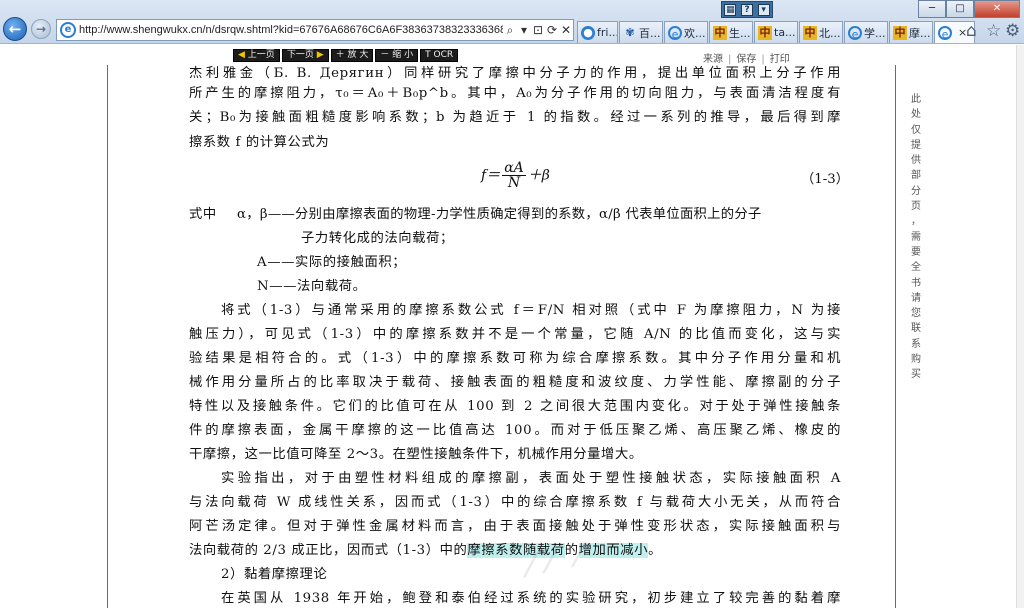 This screenshot has height=608, width=1024. What do you see at coordinates (428, 55) in the screenshot?
I see `ocr-icon: T` at bounding box center [428, 55].